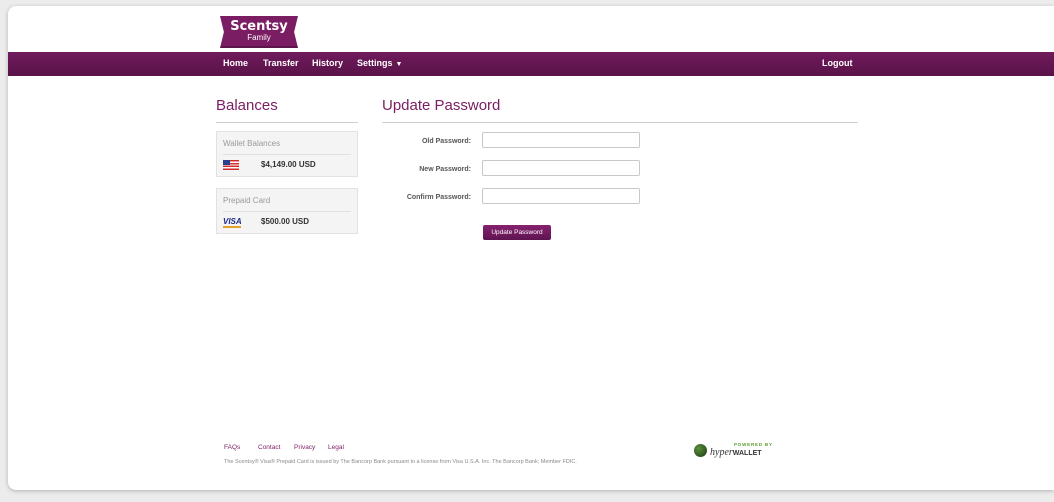 Image resolution: width=1054 pixels, height=502 pixels. What do you see at coordinates (441, 105) in the screenshot?
I see `update-password-title: Update Password` at bounding box center [441, 105].